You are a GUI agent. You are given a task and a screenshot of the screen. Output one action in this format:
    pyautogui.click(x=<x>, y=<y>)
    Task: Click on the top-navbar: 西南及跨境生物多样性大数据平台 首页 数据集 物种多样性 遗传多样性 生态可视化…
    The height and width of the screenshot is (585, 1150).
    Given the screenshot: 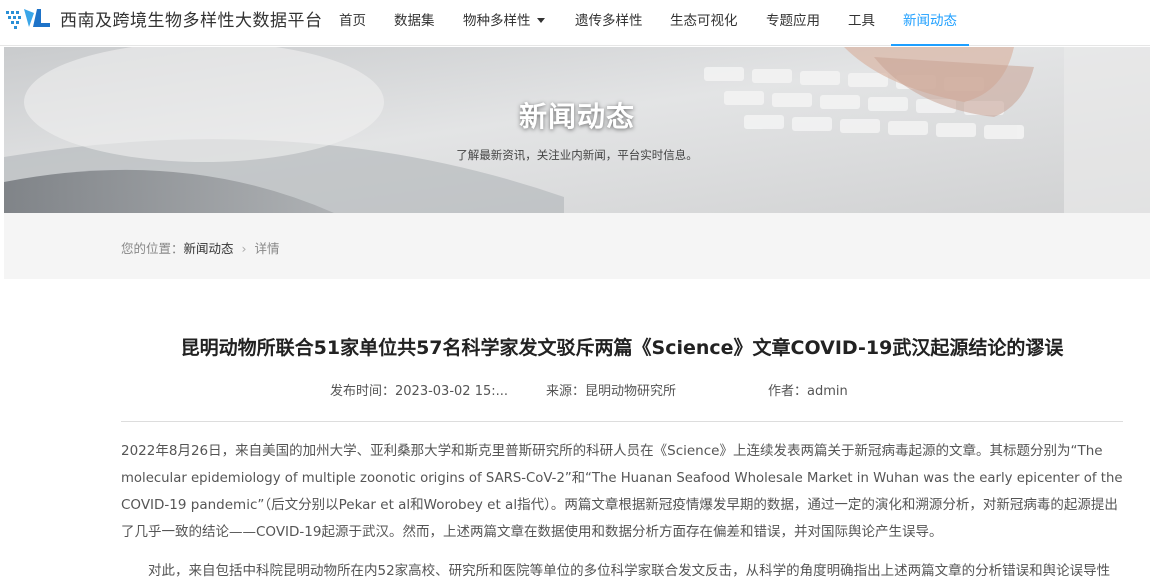 What is the action you would take?
    pyautogui.click(x=575, y=23)
    